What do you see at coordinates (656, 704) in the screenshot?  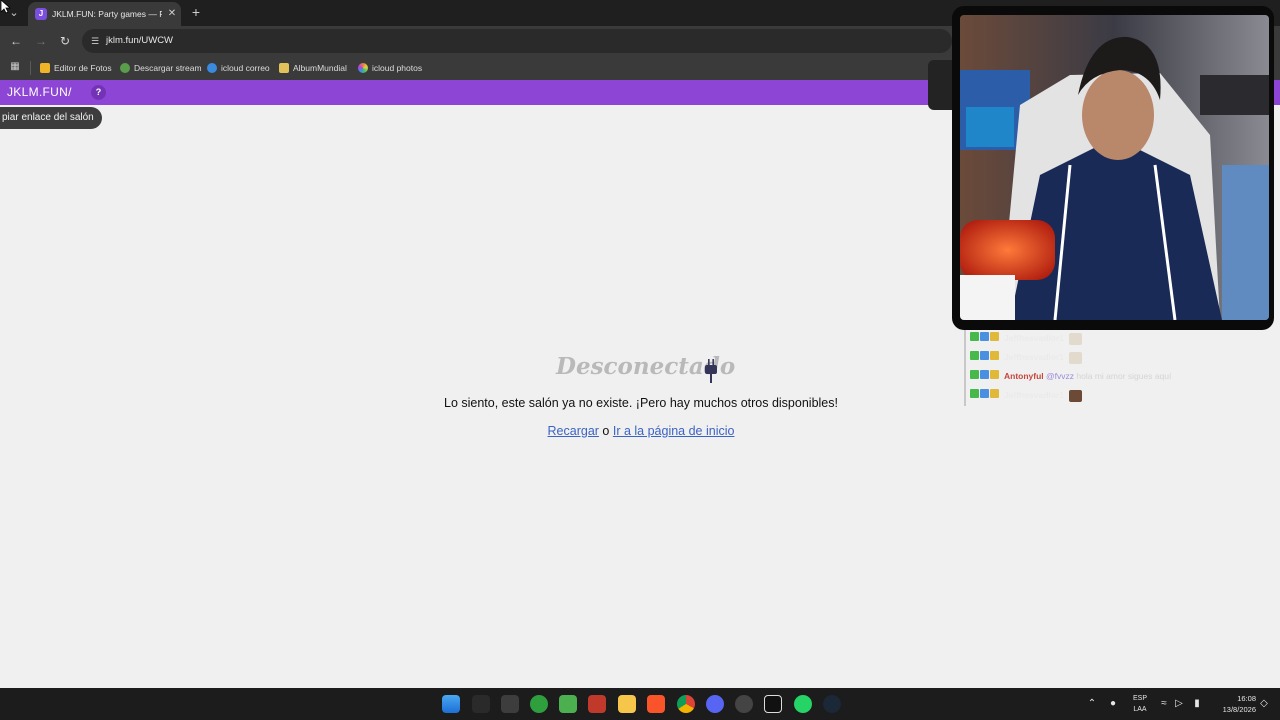 I see `brave-icon` at bounding box center [656, 704].